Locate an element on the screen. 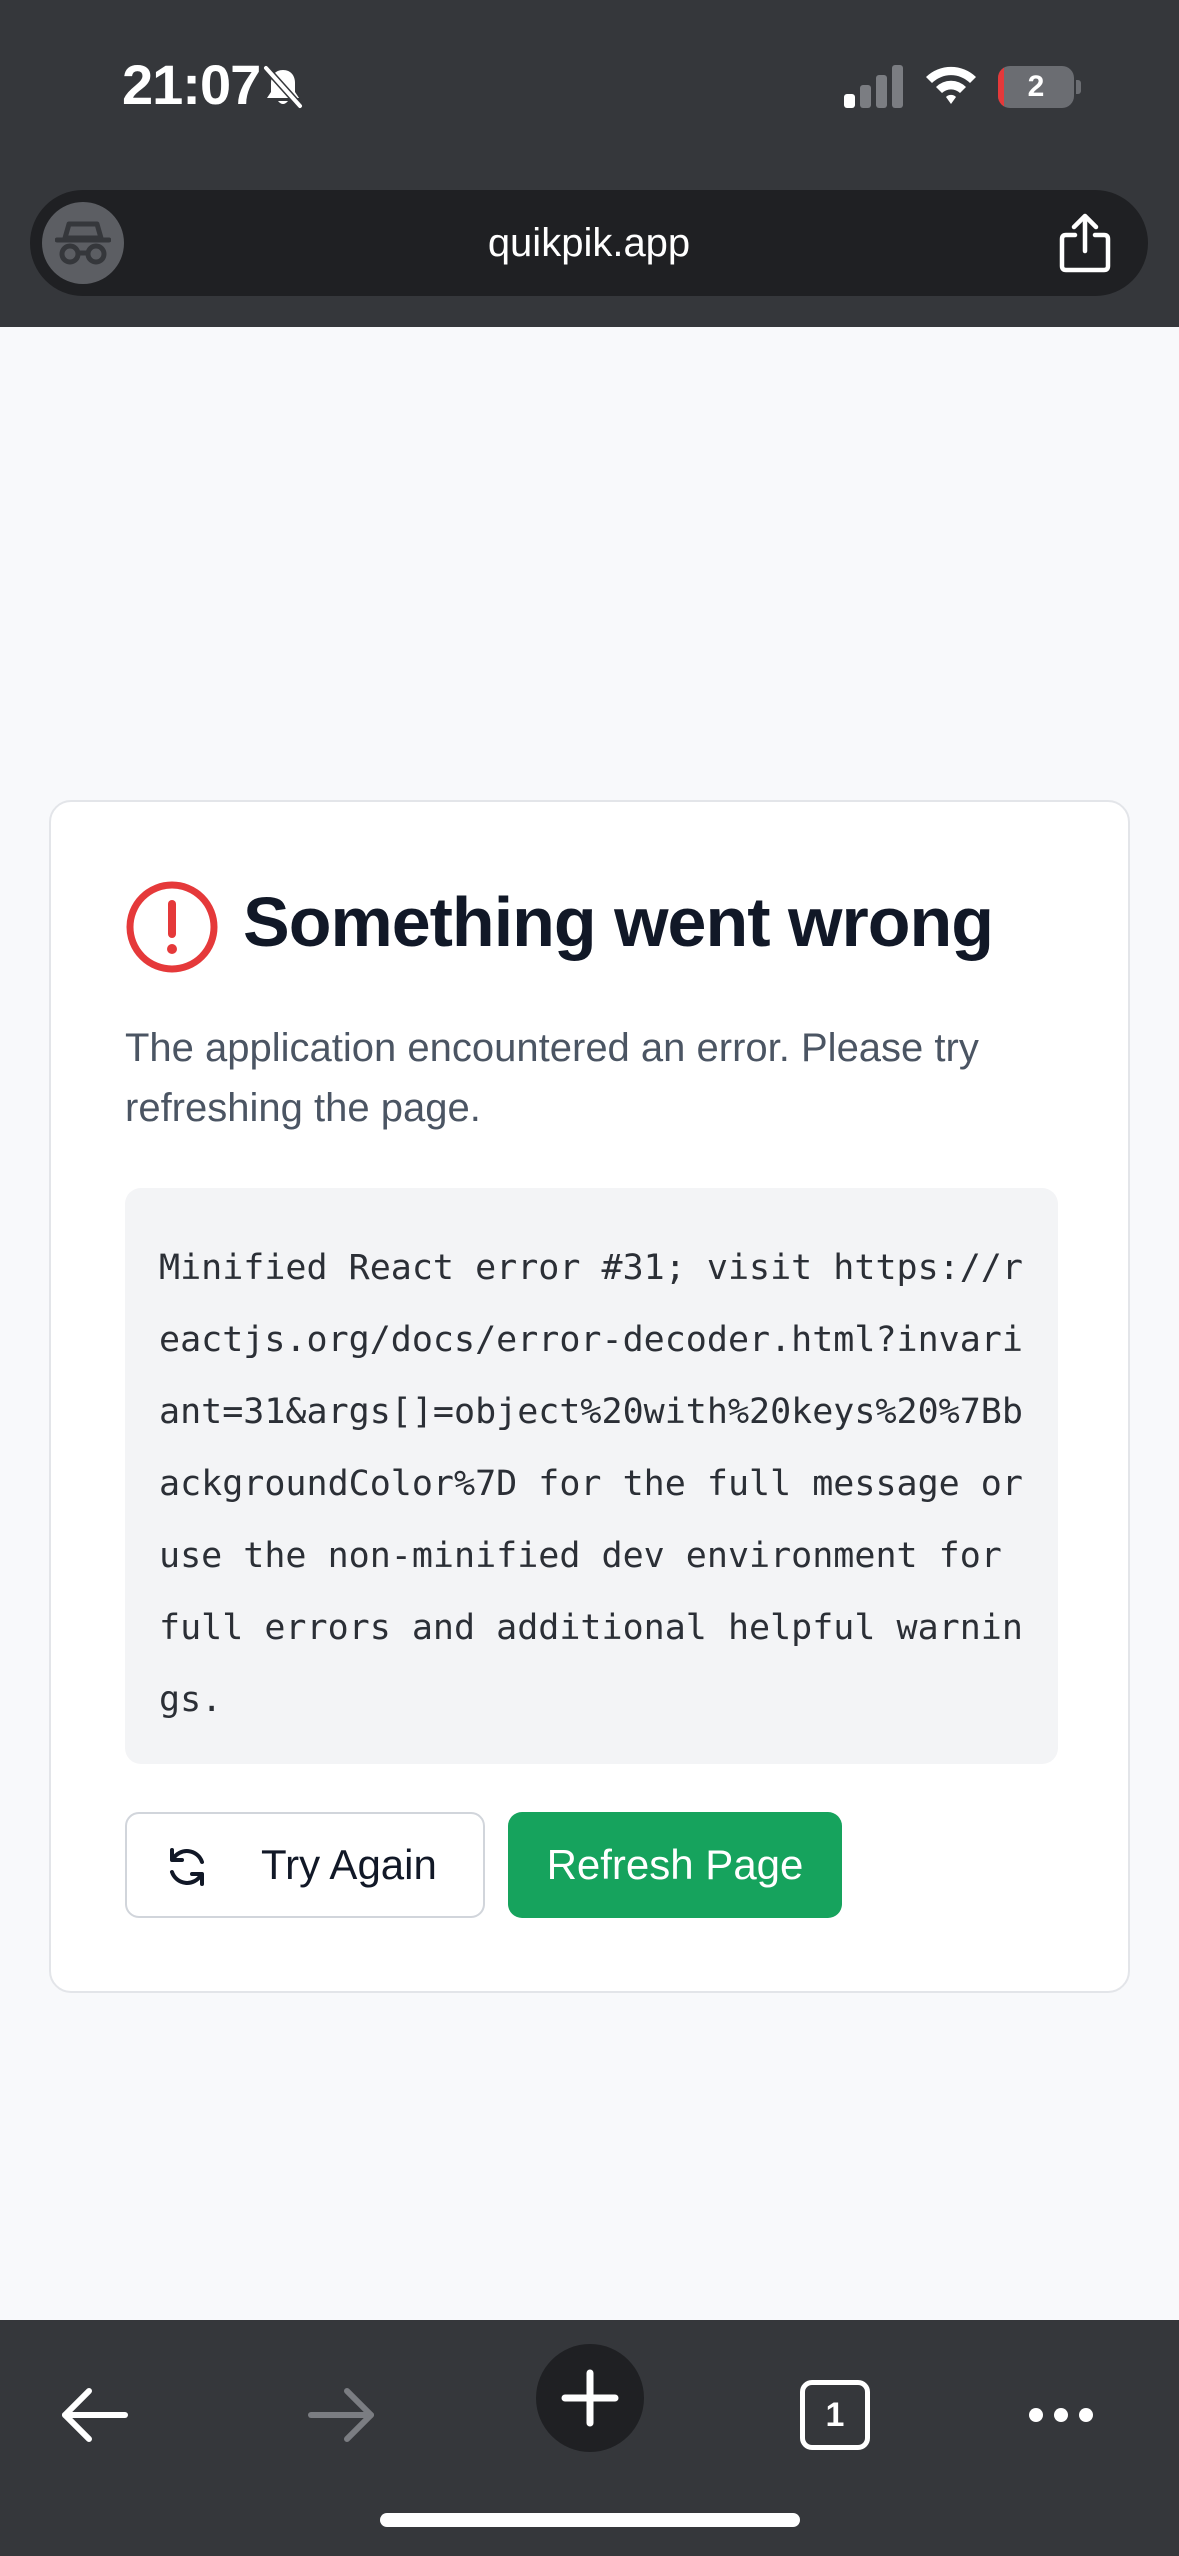  refresh-page-button: Refresh Page is located at coordinates (675, 1865).